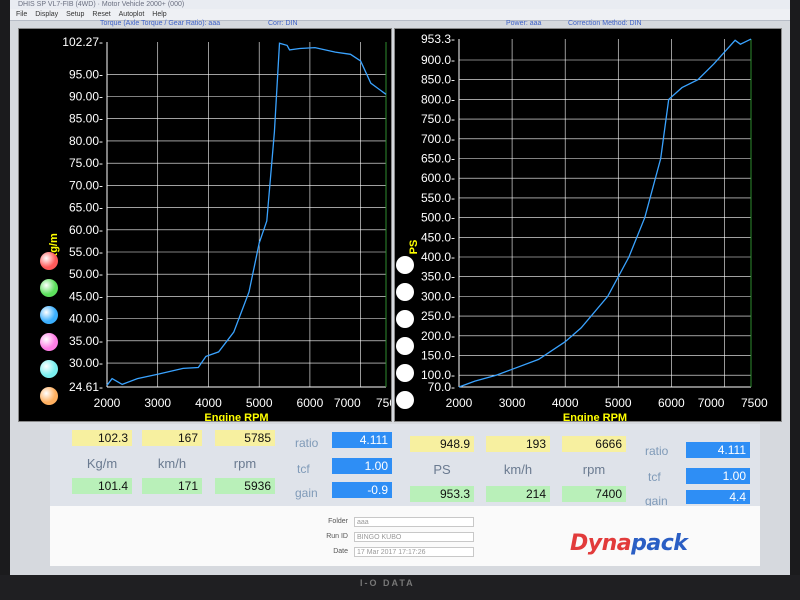  Describe the element at coordinates (438, 198) in the screenshot. I see `y-tick-label: 550.0-` at that location.